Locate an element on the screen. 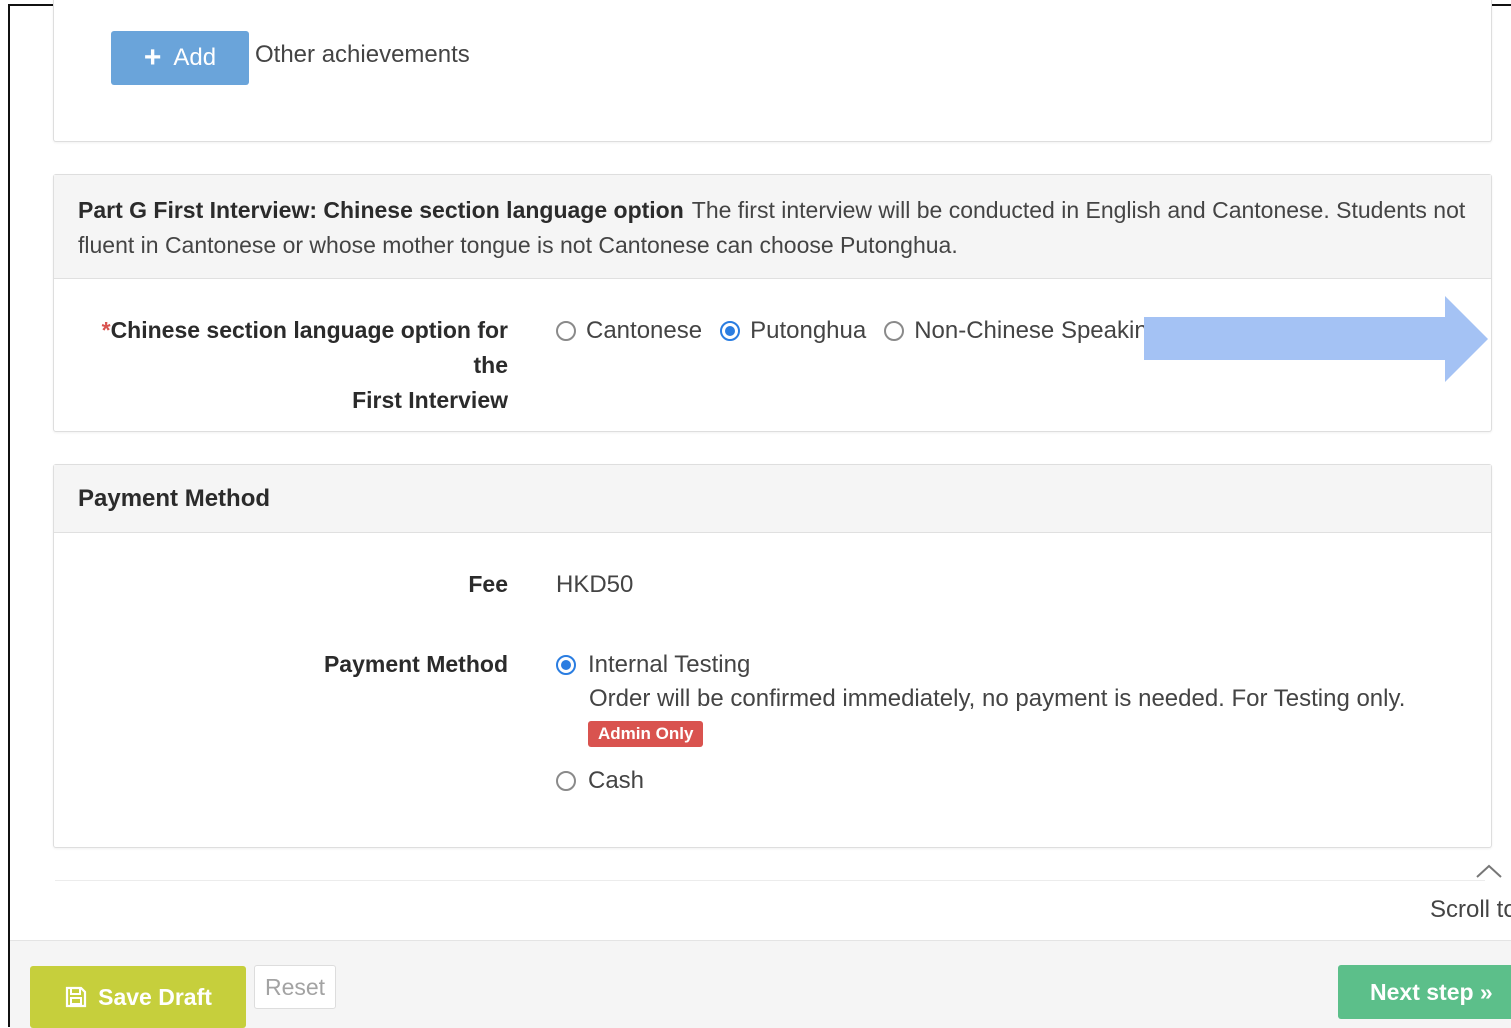 Image resolution: width=1511 pixels, height=1028 pixels. option-cash-label: Cash is located at coordinates (616, 780).